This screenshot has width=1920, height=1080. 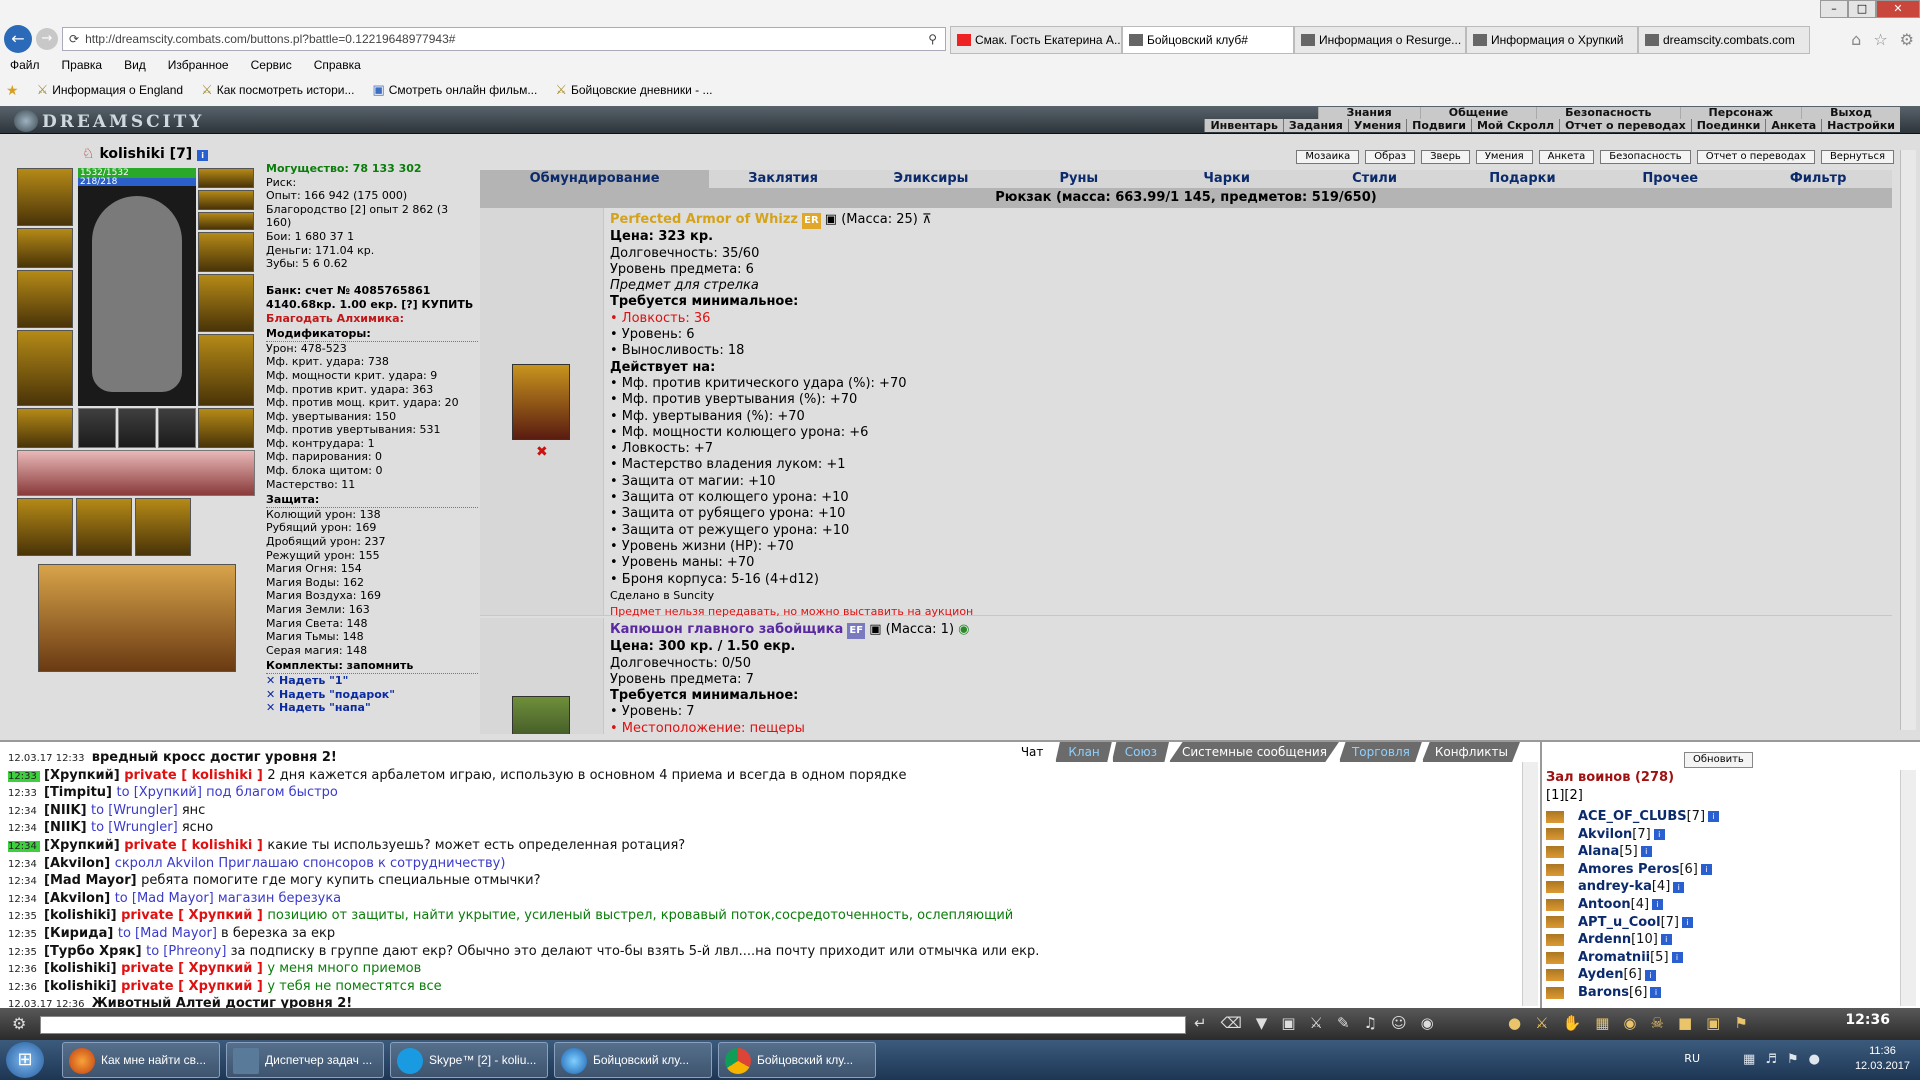 What do you see at coordinates (1207, 1023) in the screenshot?
I see `send-icon: ↵` at bounding box center [1207, 1023].